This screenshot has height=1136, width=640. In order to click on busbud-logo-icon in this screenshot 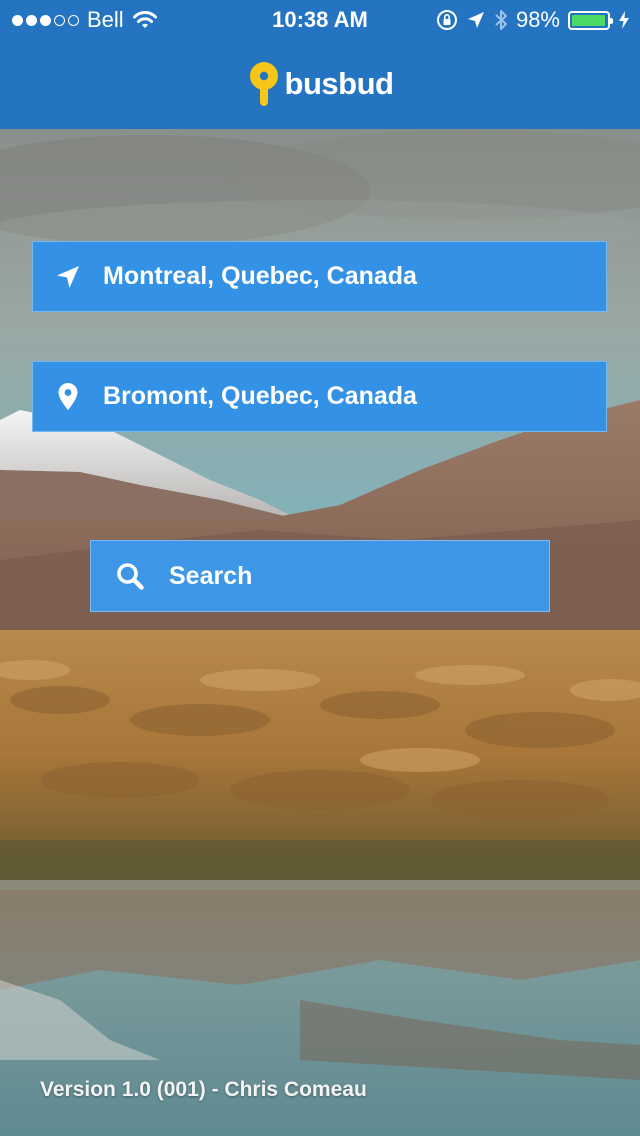, I will do `click(263, 84)`.